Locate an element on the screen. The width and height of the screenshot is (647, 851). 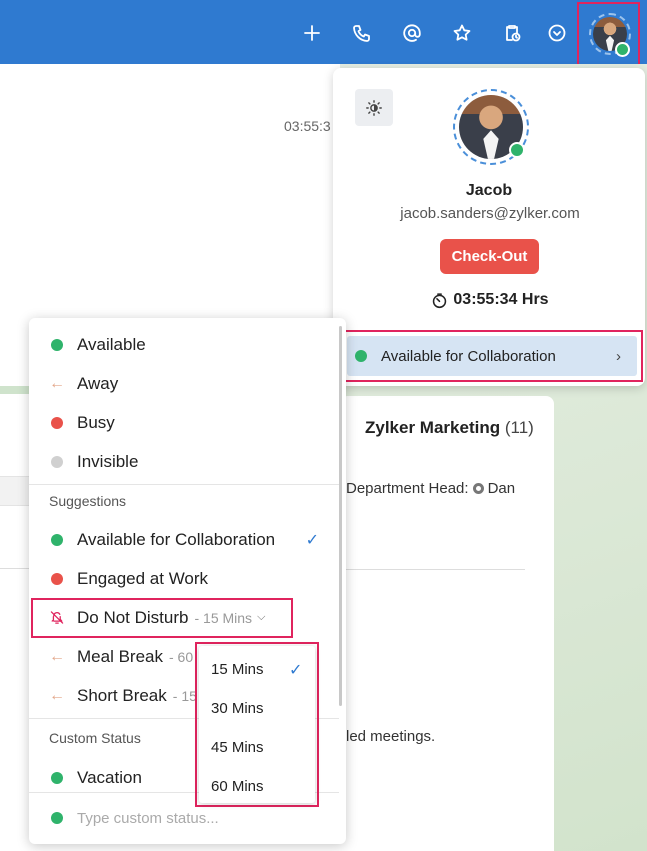
dnd-duration: - 15 Mins is located at coordinates (223, 617).